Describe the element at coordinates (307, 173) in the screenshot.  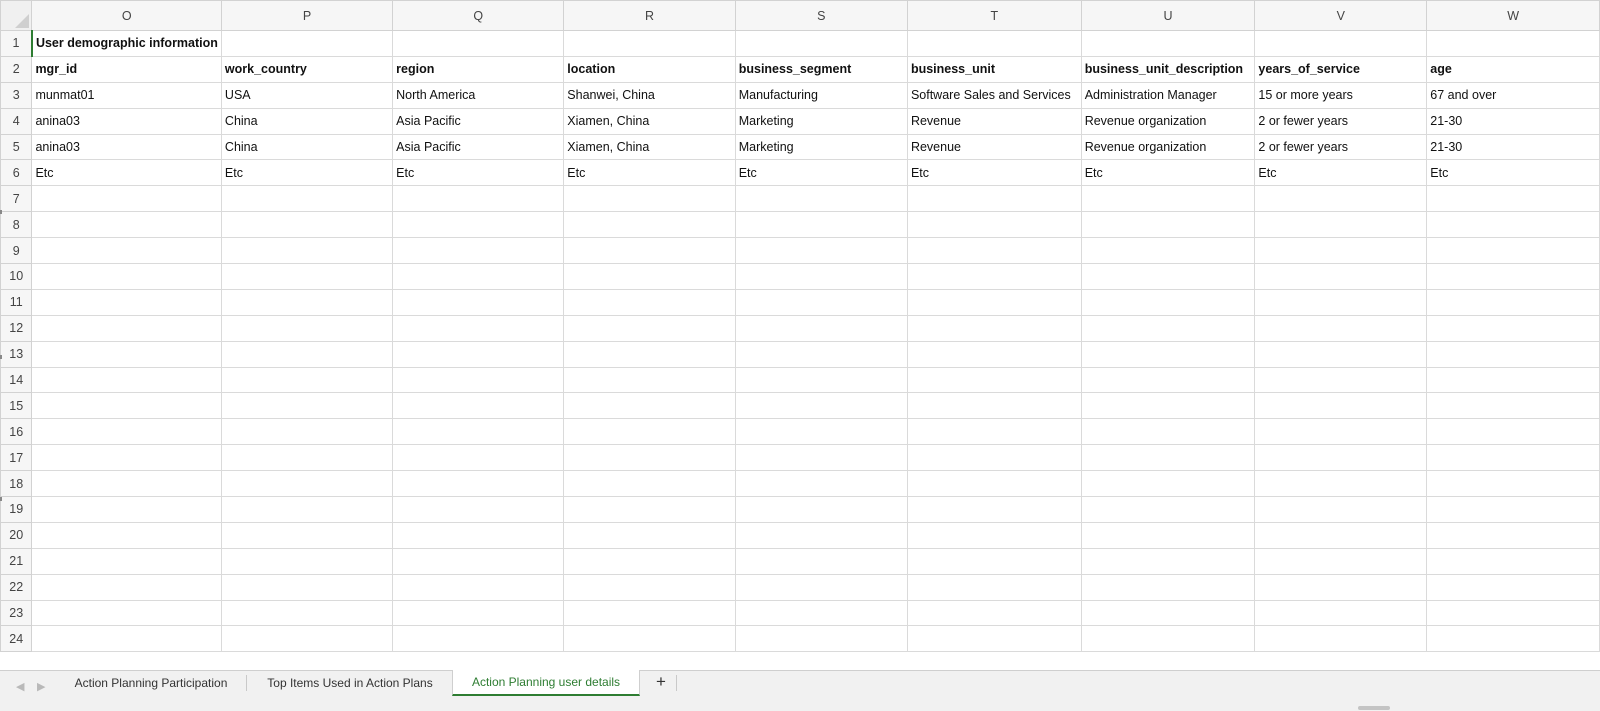
I see `cell-p6: Etc` at that location.